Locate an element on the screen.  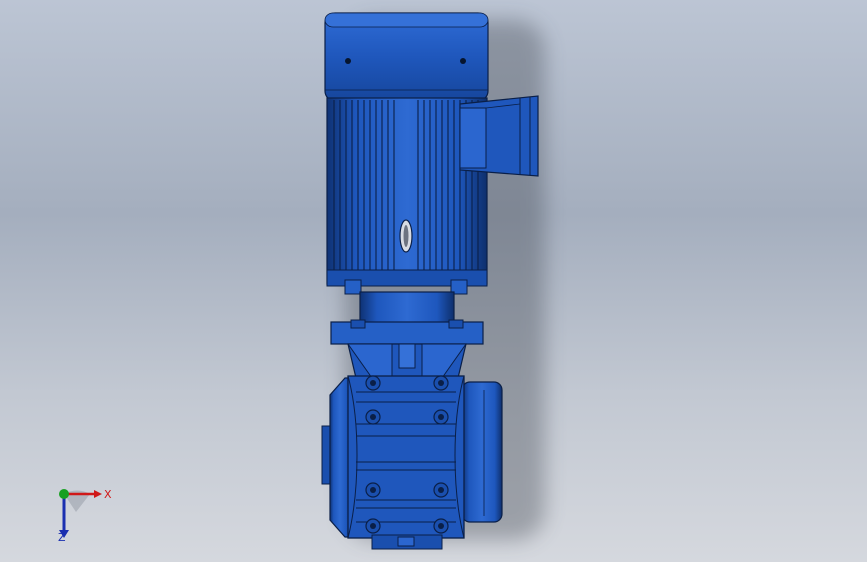
flange is located at coordinates (407, 332).